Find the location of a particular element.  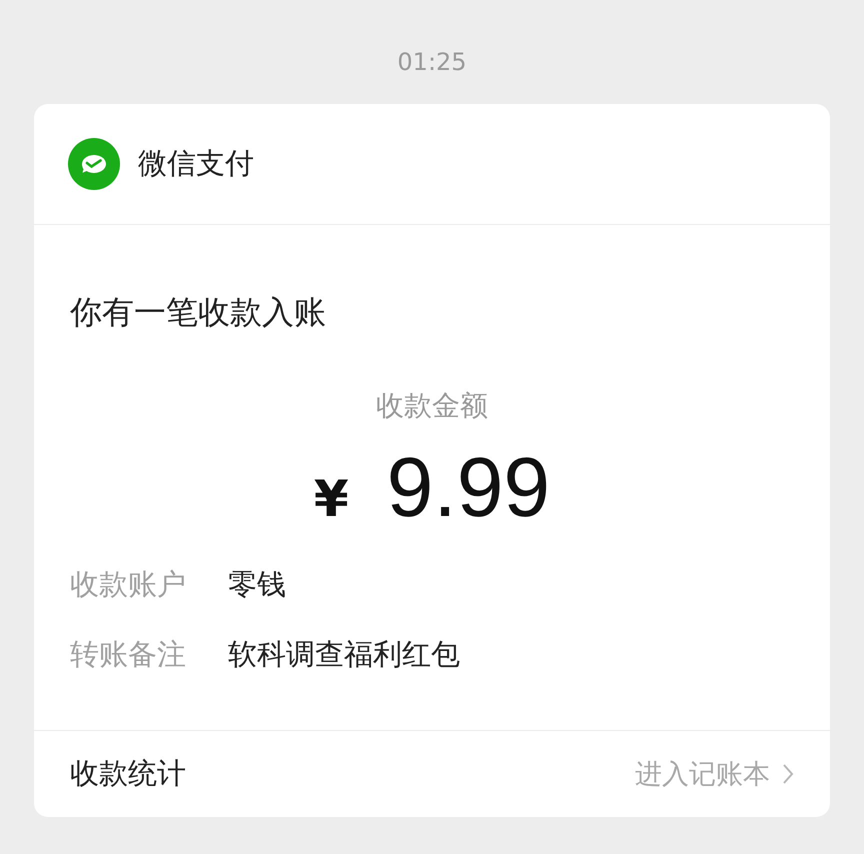

field-value: 零钱 is located at coordinates (257, 584).